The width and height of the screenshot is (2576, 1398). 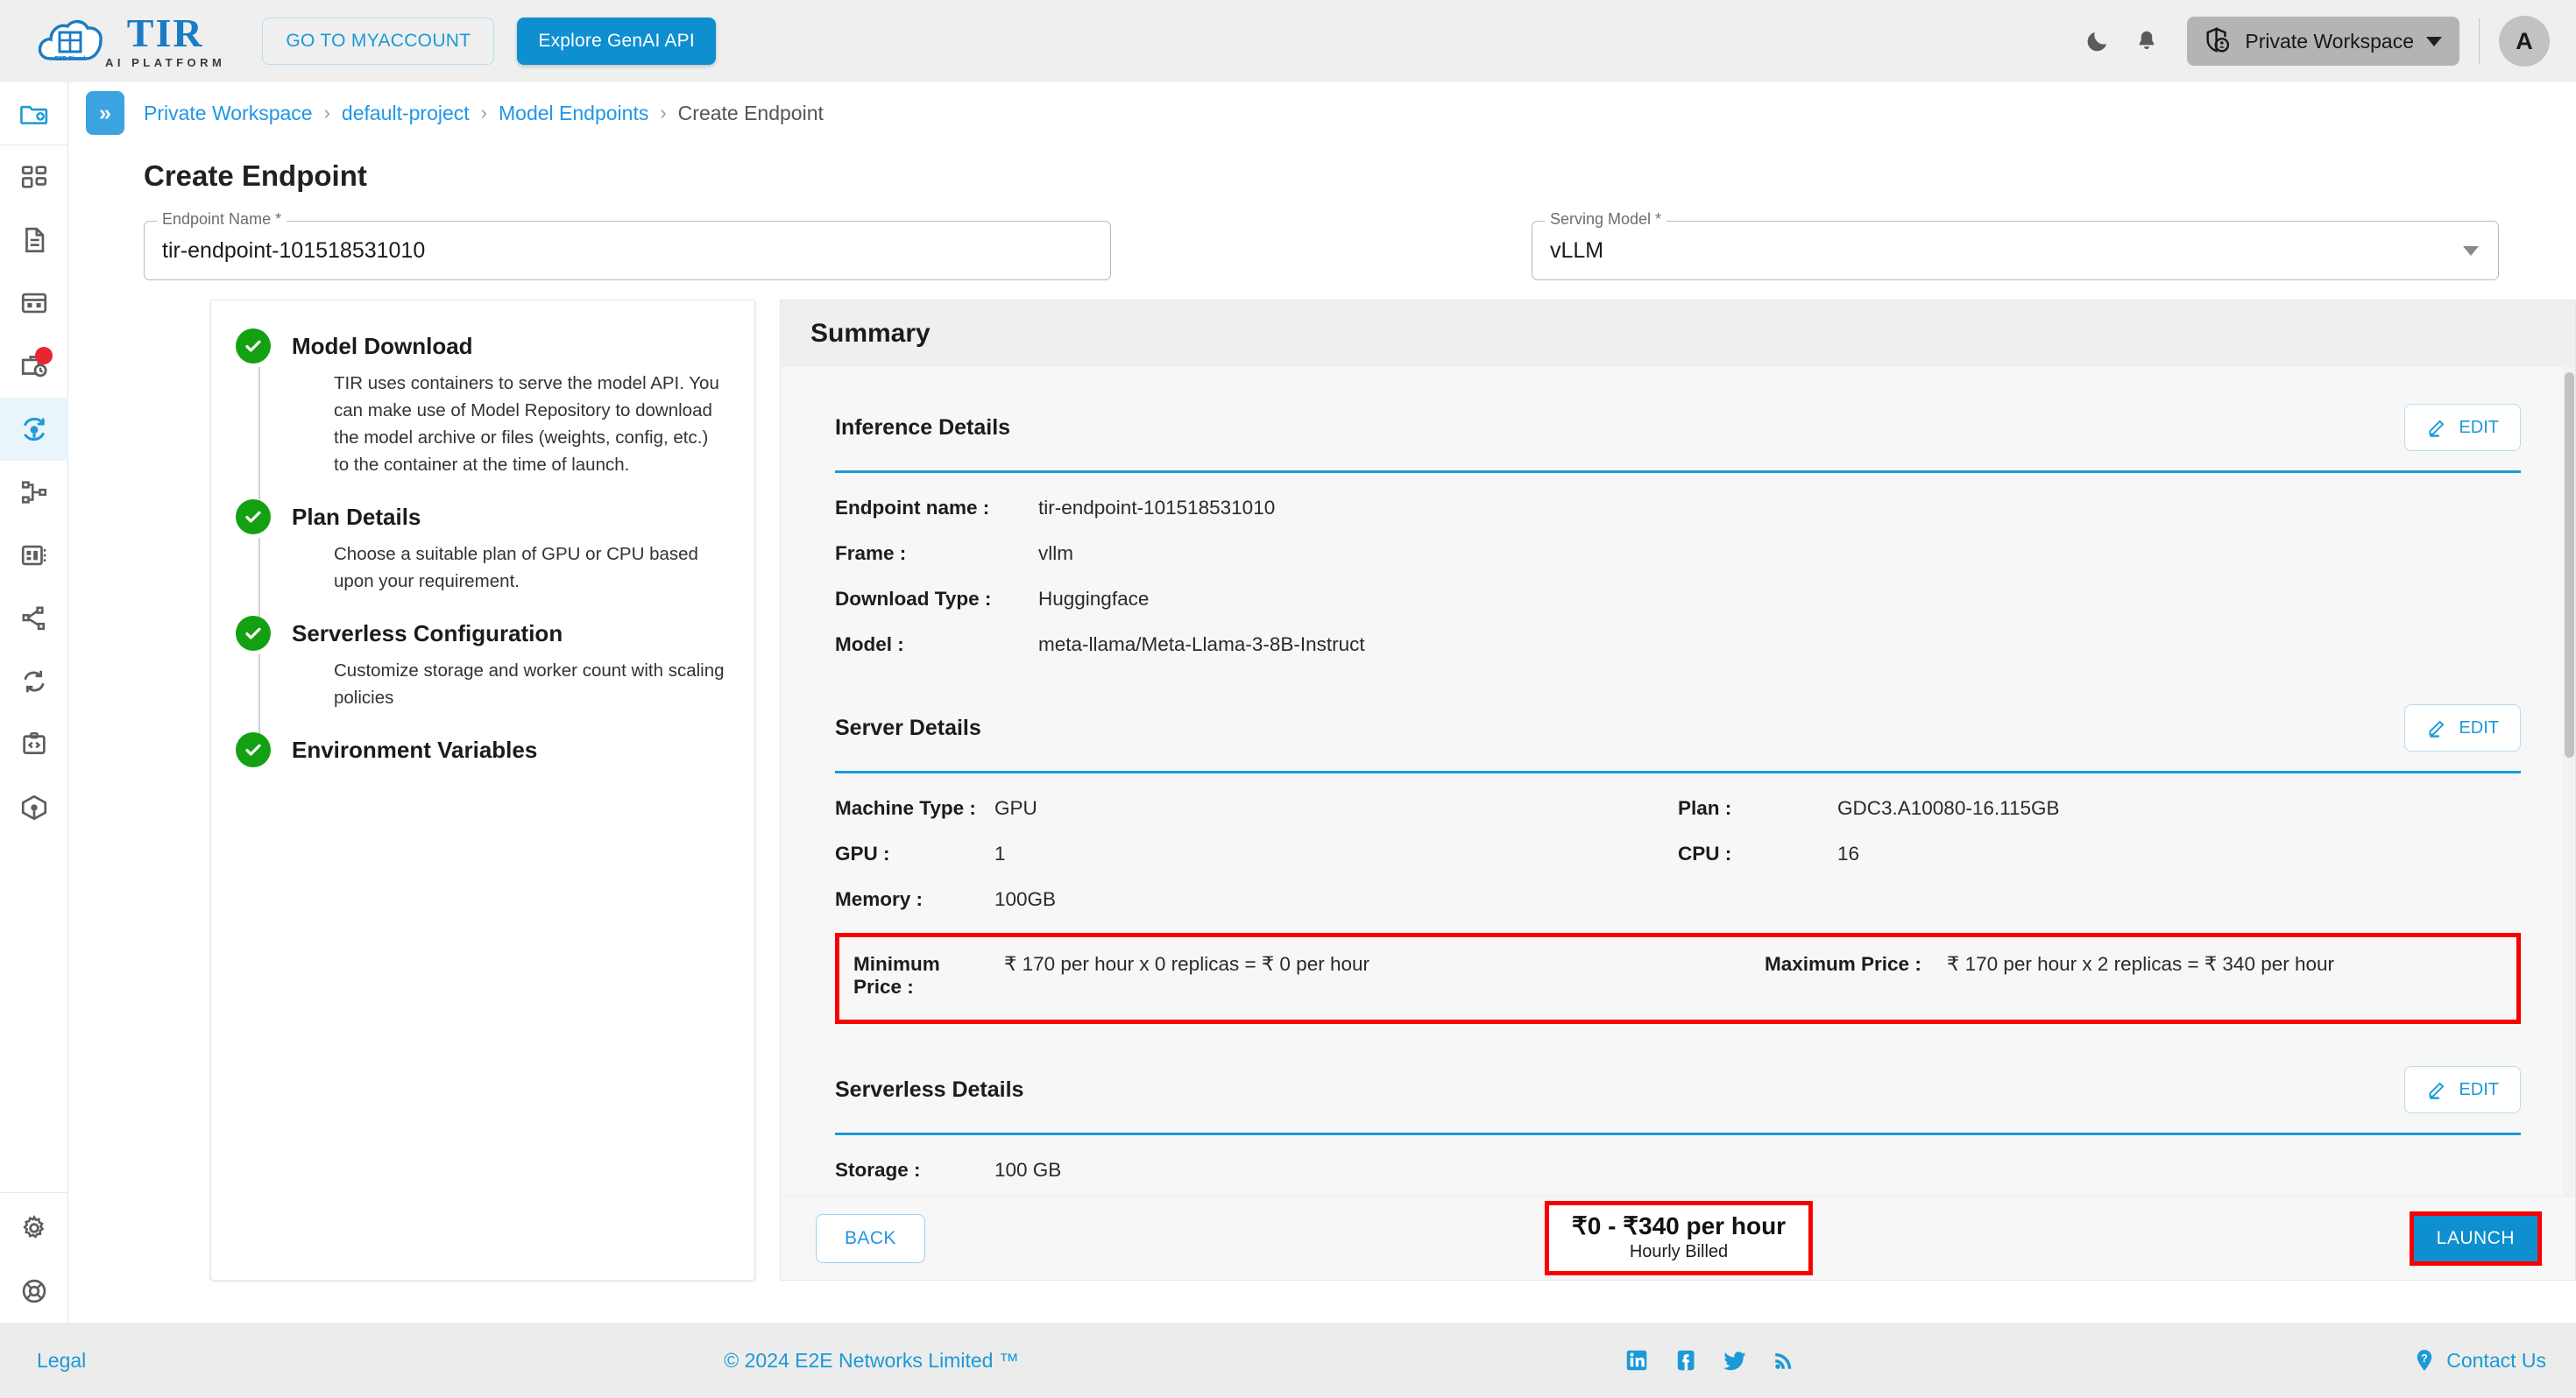 What do you see at coordinates (1094, 599) in the screenshot?
I see `row-value: Huggingface` at bounding box center [1094, 599].